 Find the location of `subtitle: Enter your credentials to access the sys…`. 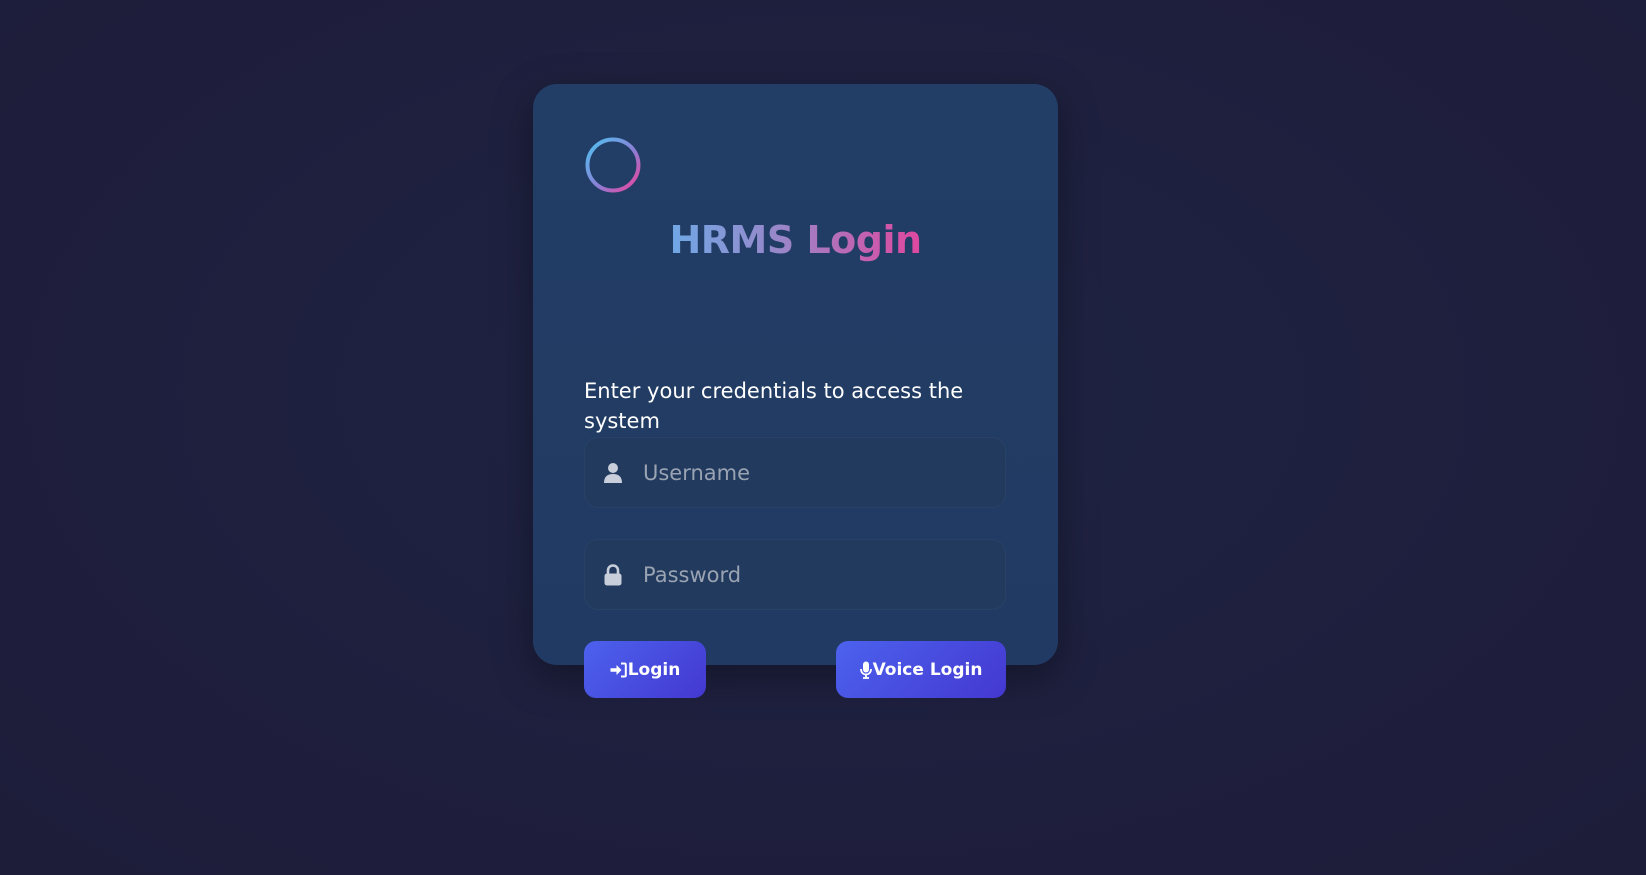

subtitle: Enter your credentials to access the sys… is located at coordinates (774, 406).